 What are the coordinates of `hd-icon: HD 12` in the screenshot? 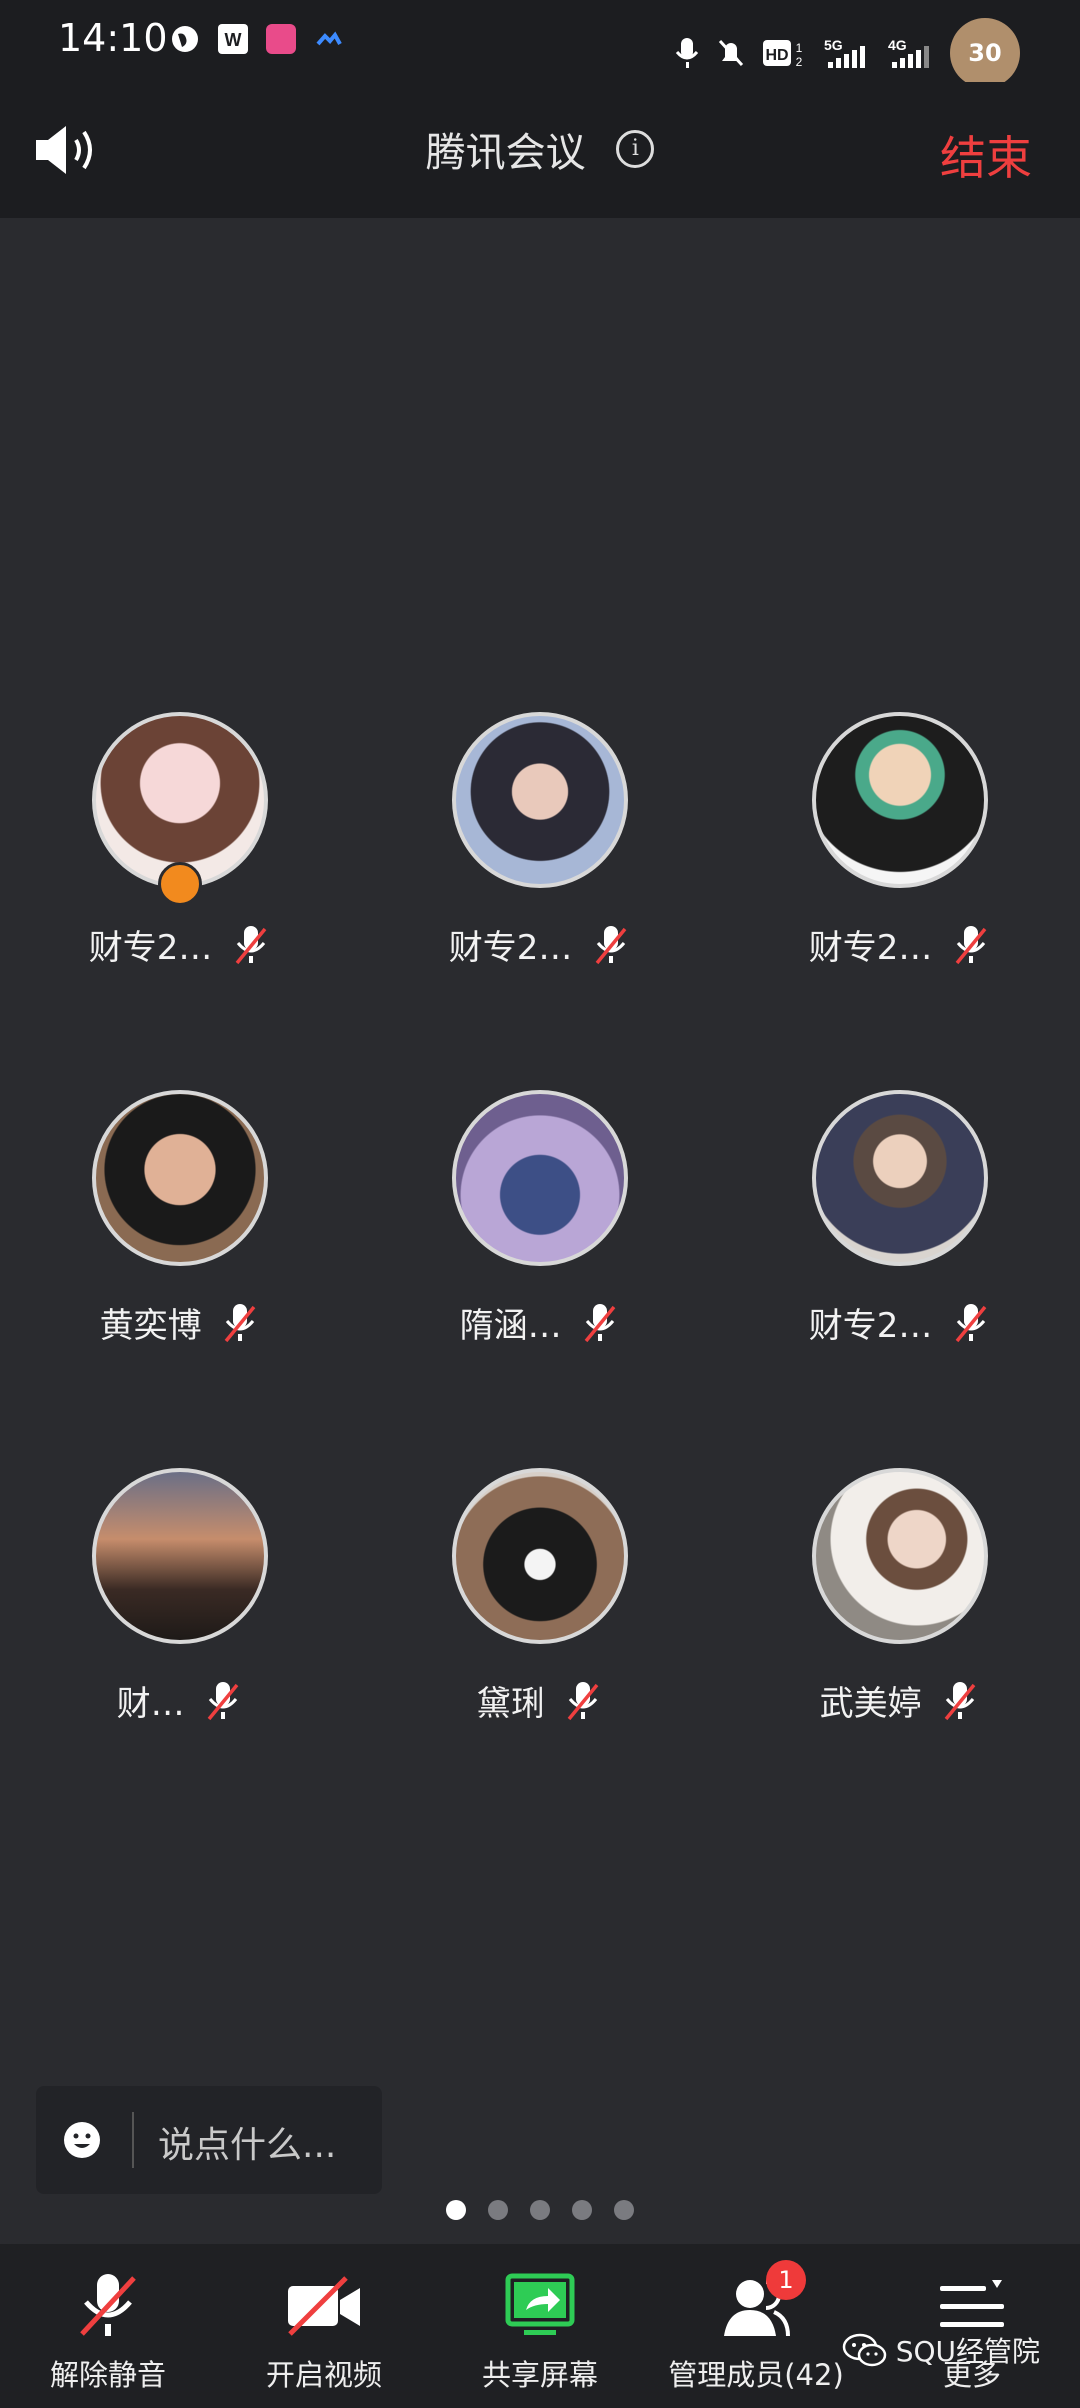 It's located at (783, 54).